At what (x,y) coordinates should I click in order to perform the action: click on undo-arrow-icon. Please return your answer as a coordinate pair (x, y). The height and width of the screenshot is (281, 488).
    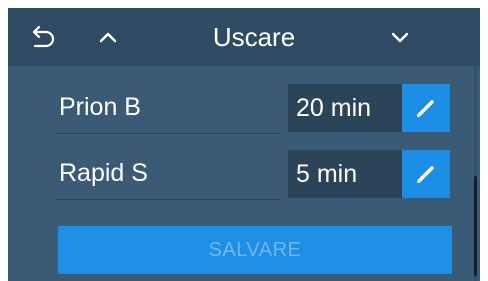
    Looking at the image, I should click on (43, 36).